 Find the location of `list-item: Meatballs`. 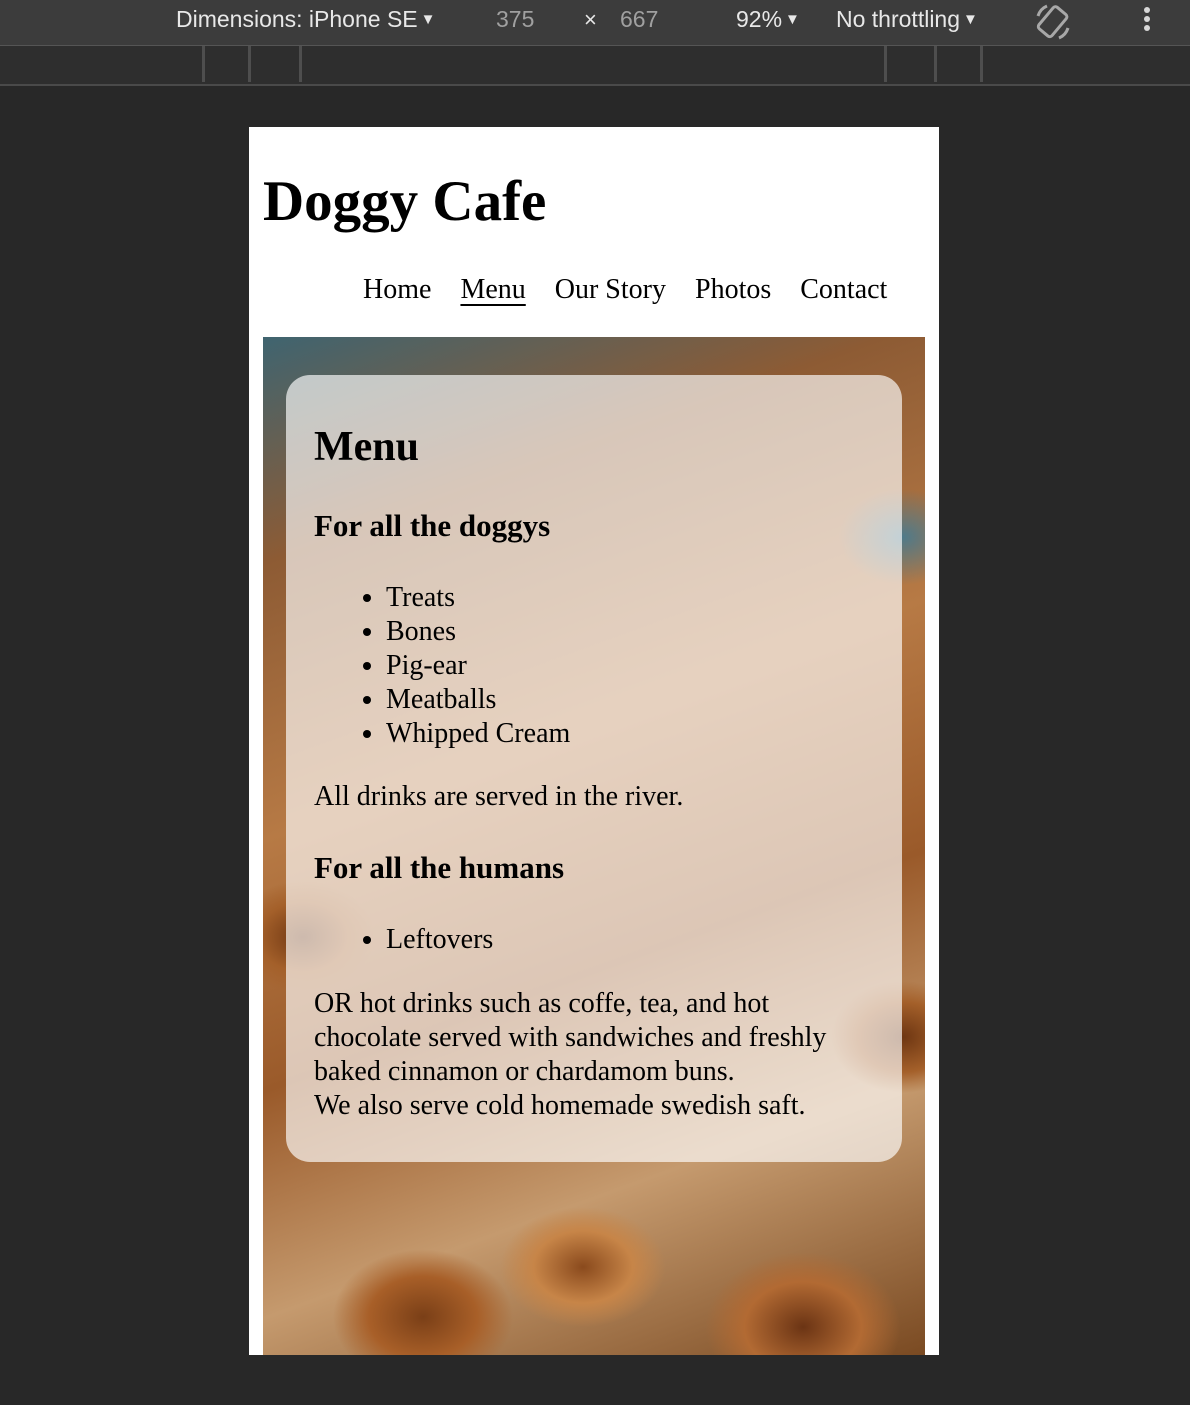

list-item: Meatballs is located at coordinates (478, 700).